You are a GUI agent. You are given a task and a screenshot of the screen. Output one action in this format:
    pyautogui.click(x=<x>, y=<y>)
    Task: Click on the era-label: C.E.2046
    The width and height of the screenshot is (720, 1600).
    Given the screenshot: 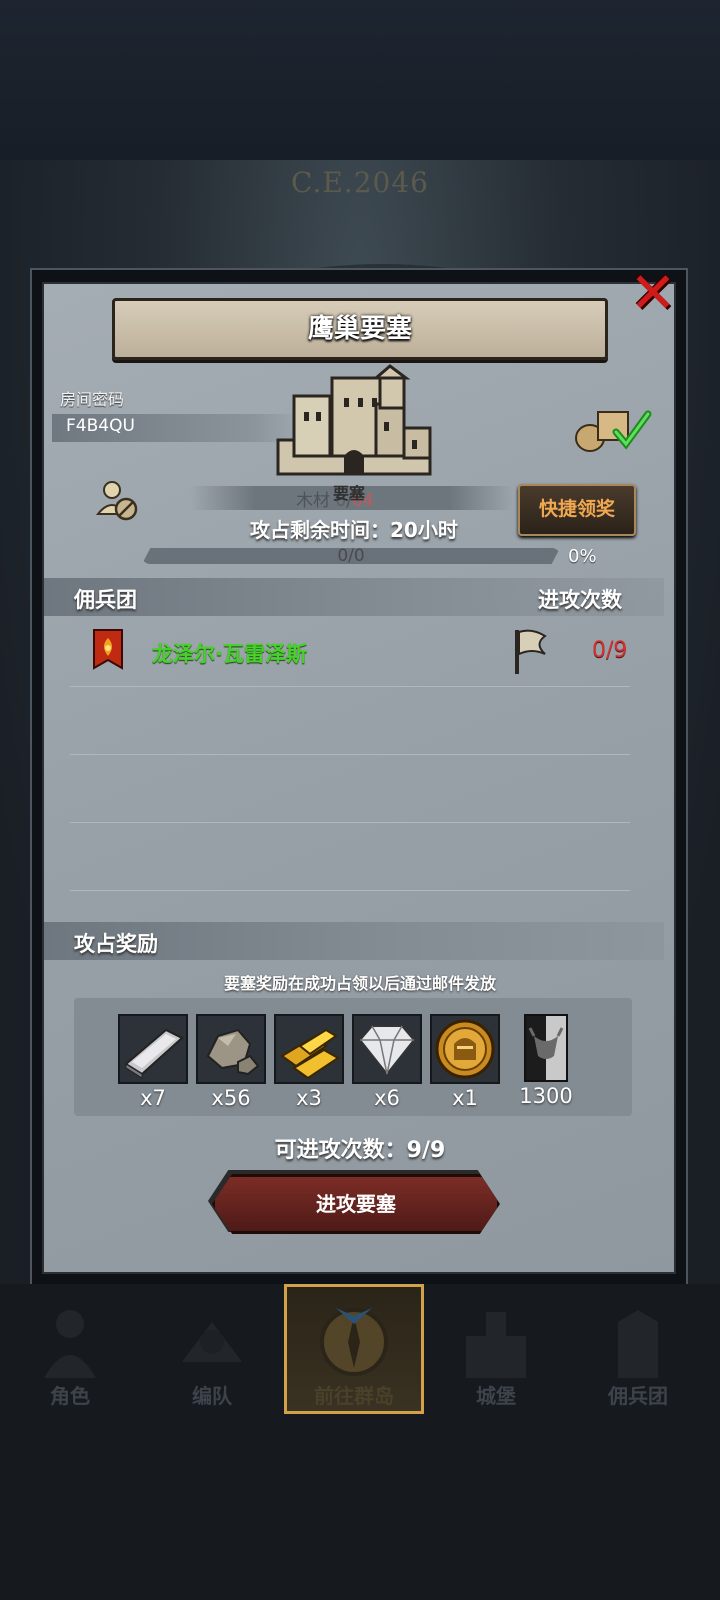 What is the action you would take?
    pyautogui.click(x=360, y=182)
    